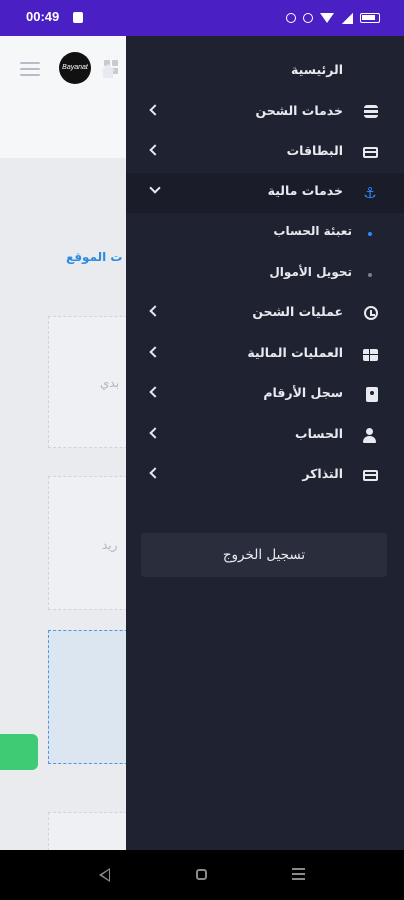 The width and height of the screenshot is (404, 900). I want to click on menu-item-label: التذاكر, so click(322, 473).